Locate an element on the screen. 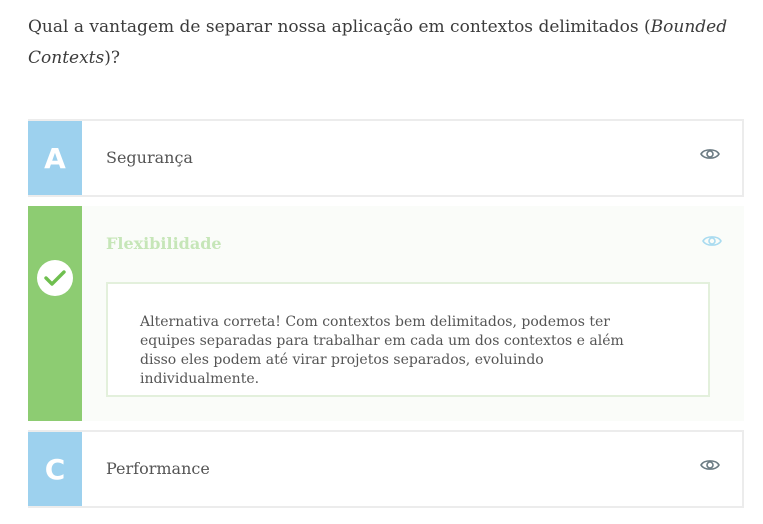  alternative-label-b: Flexibilidade is located at coordinates (164, 243).